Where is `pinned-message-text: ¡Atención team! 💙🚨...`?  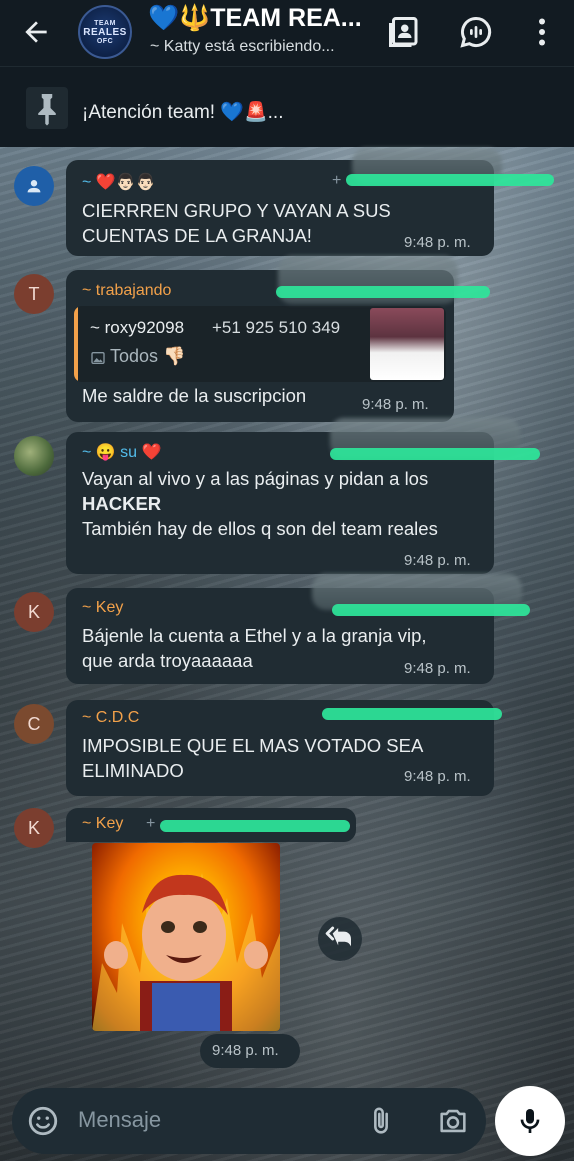 pinned-message-text: ¡Atención team! 💙🚨... is located at coordinates (183, 112).